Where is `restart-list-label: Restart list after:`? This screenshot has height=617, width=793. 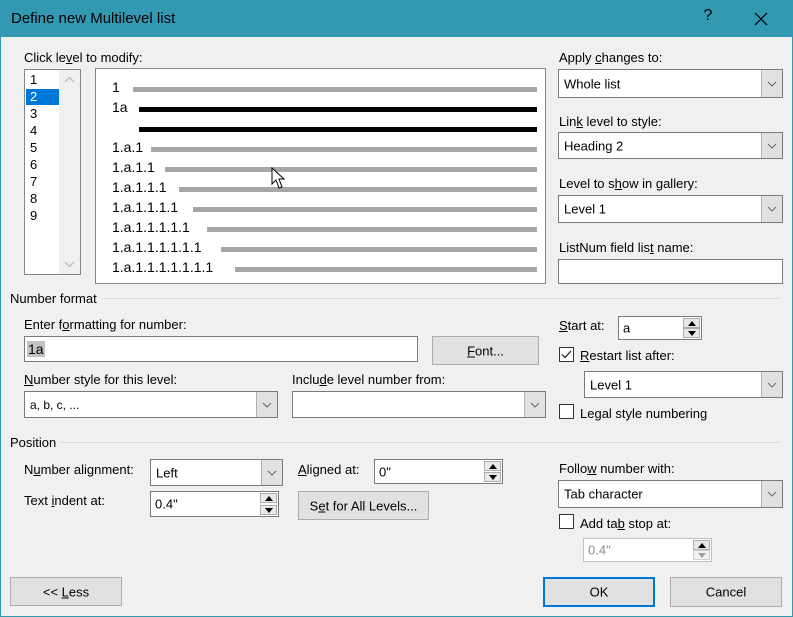
restart-list-label: Restart list after: is located at coordinates (627, 355).